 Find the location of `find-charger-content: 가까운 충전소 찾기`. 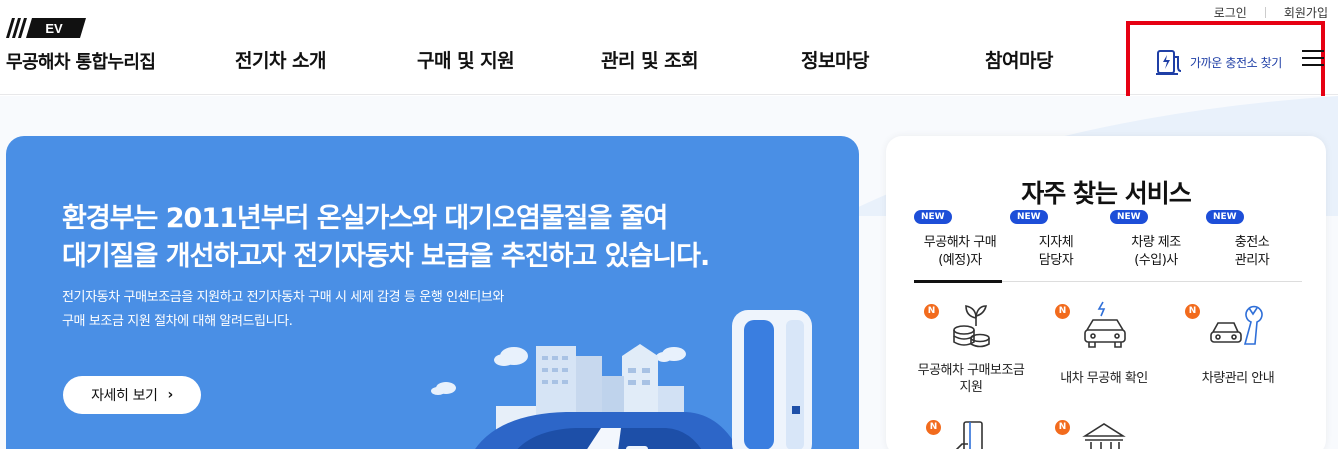

find-charger-content: 가까운 충전소 찾기 is located at coordinates (1219, 62).